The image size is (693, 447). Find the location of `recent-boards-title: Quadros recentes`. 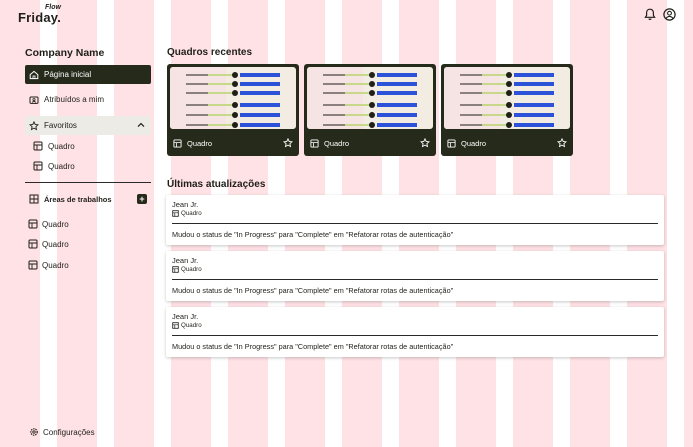

recent-boards-title: Quadros recentes is located at coordinates (210, 52).